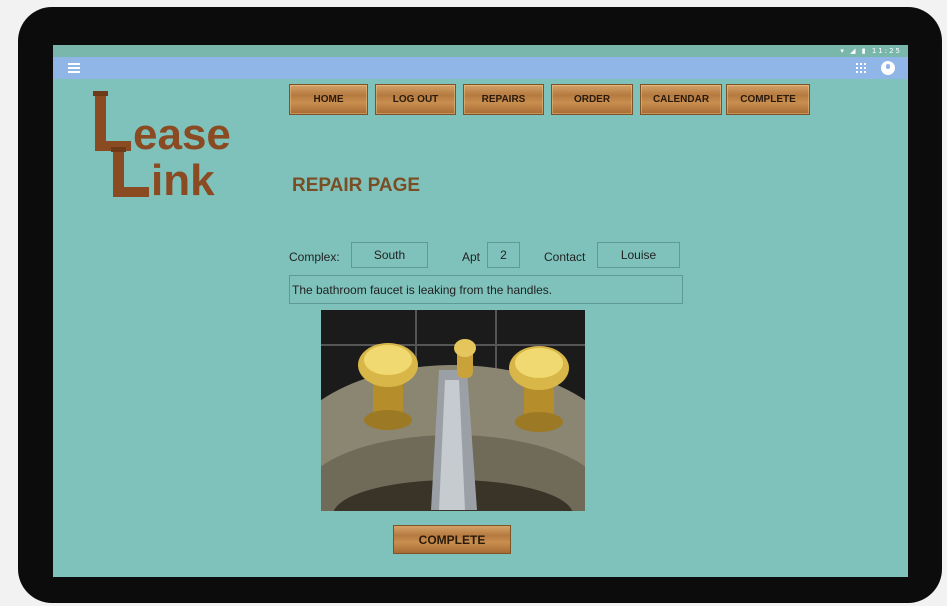 Image resolution: width=947 pixels, height=606 pixels. I want to click on status-icons: ▾ ◢ ▮ 11:25, so click(871, 51).